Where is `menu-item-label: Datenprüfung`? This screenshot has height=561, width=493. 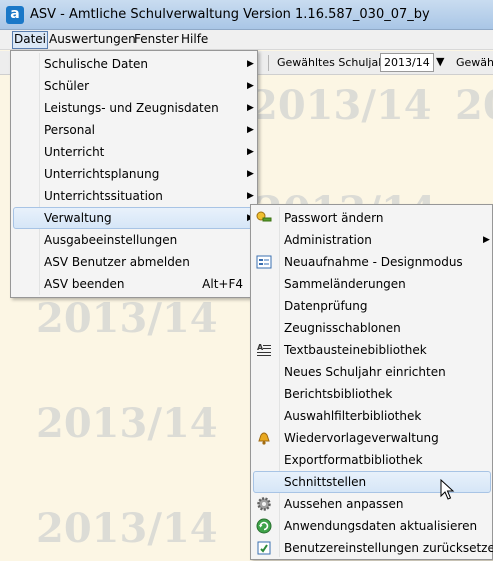 menu-item-label: Datenprüfung is located at coordinates (326, 306).